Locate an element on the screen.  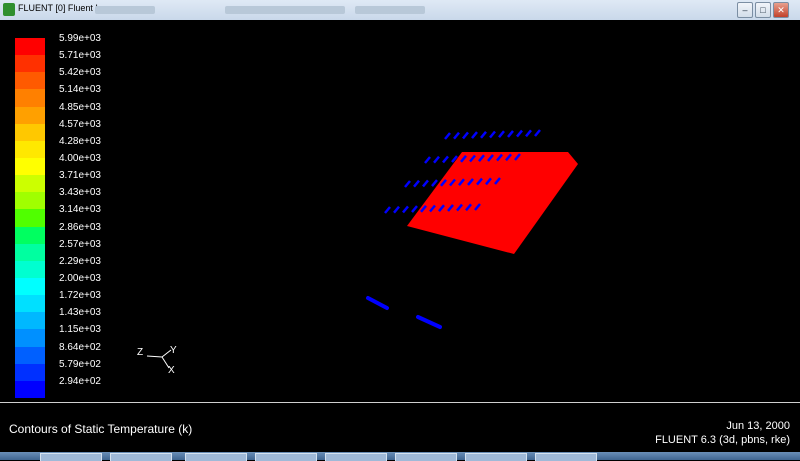
solver-version: FLUENT 6.3 (3d, pbns, rke) is located at coordinates (722, 440).